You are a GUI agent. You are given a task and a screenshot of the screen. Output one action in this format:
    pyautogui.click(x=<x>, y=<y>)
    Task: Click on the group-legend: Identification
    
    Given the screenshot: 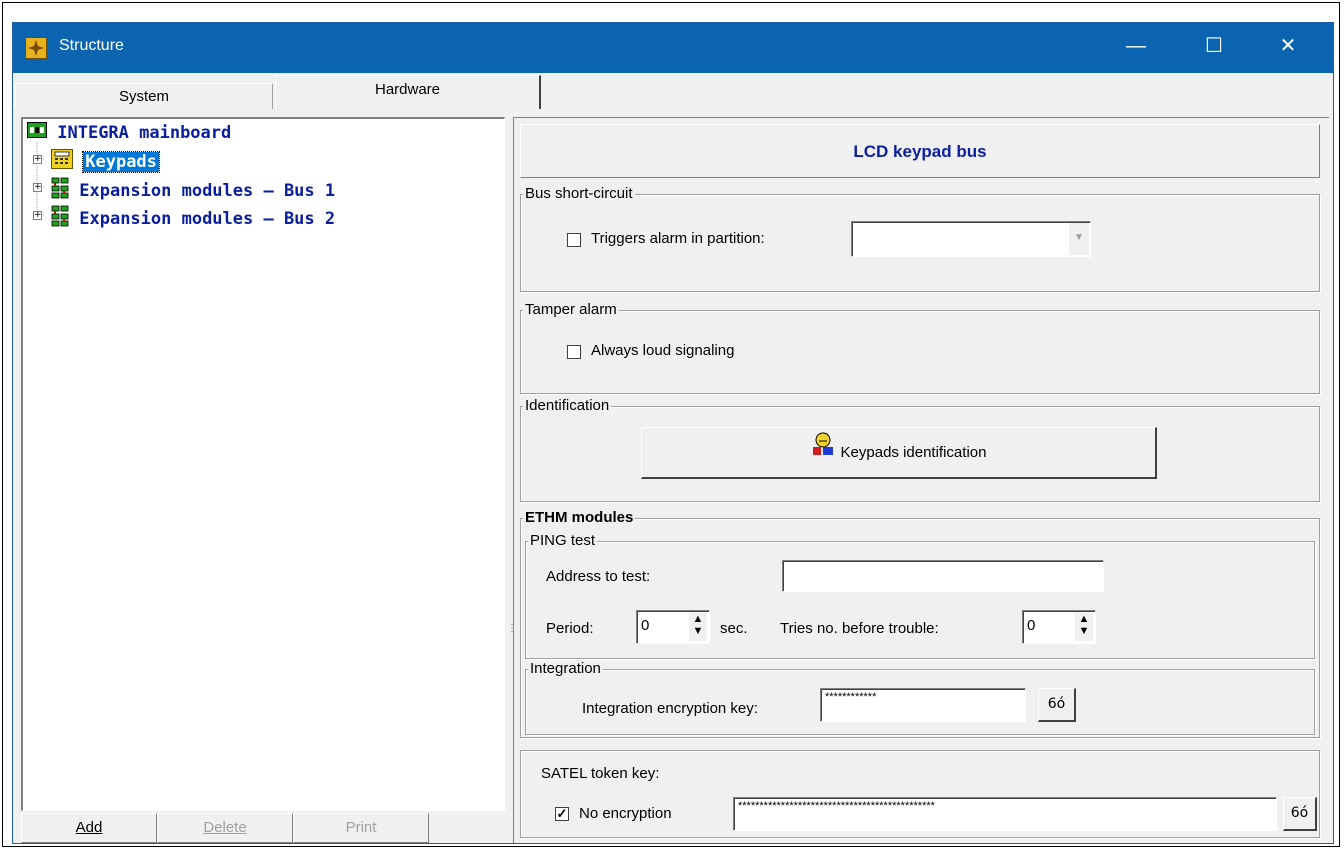 What is the action you would take?
    pyautogui.click(x=567, y=405)
    